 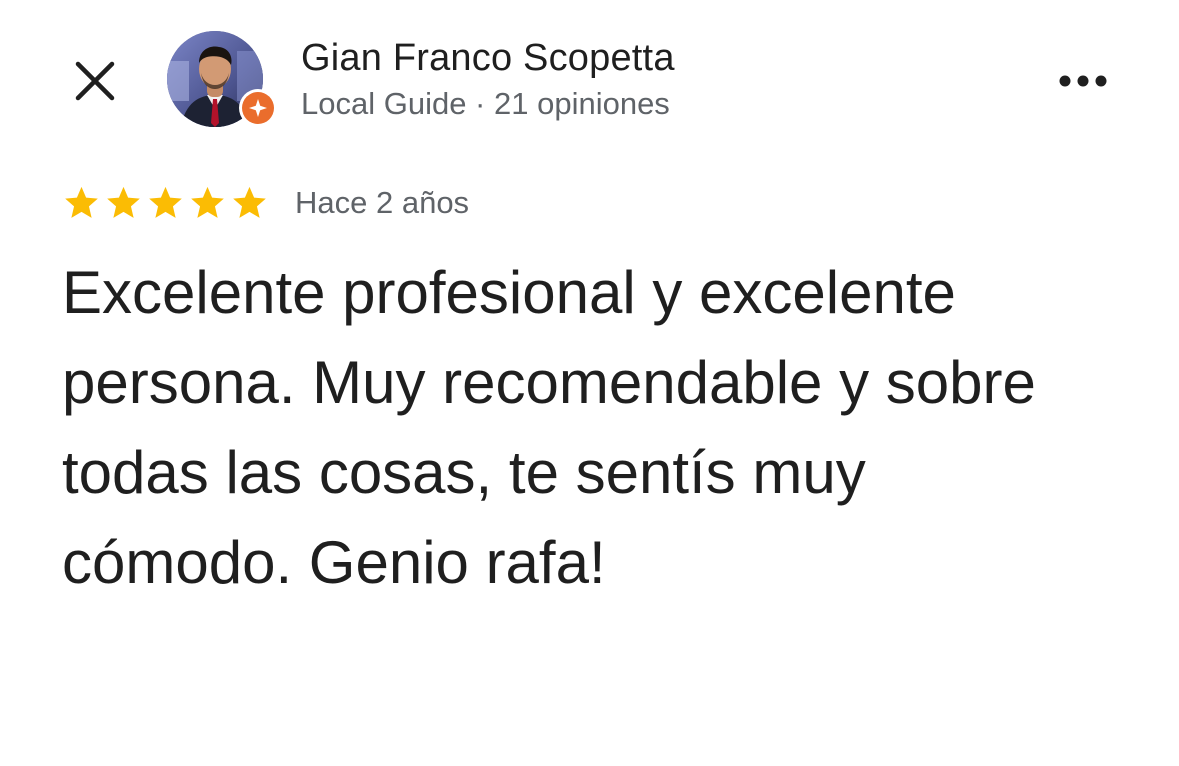 I want to click on more-horizontal-icon, so click(x=1083, y=81).